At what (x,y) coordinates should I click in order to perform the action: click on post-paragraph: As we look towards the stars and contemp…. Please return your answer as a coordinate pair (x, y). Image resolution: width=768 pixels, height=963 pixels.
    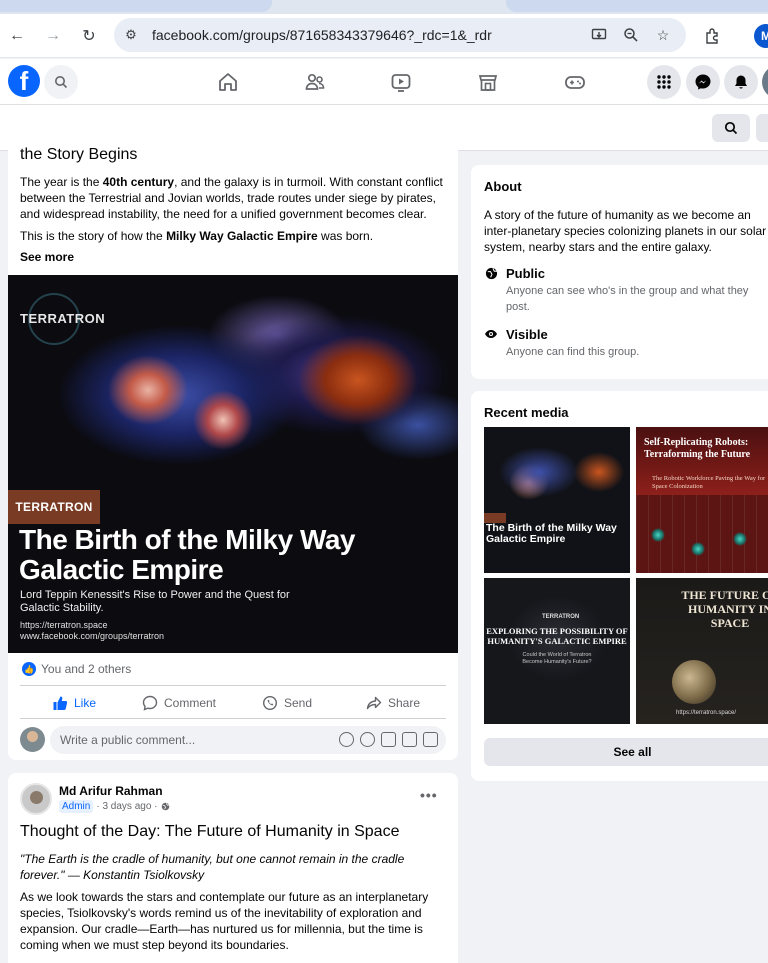
    Looking at the image, I should click on (224, 921).